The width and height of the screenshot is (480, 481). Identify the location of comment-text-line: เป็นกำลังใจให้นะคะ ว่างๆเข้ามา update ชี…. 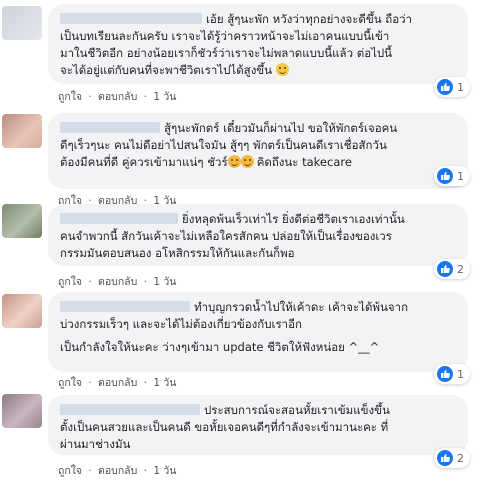
(220, 347).